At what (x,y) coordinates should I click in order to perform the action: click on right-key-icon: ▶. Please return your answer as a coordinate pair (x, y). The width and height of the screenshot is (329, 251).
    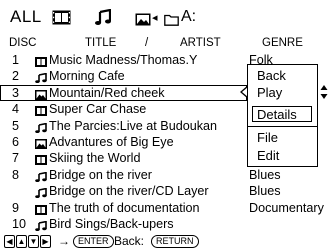
    Looking at the image, I should click on (45, 241).